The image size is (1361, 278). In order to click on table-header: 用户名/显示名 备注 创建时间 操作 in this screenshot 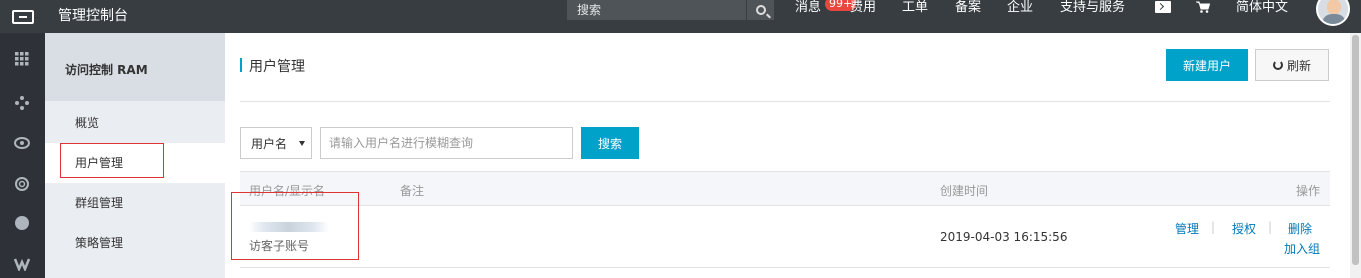, I will do `click(785, 188)`.